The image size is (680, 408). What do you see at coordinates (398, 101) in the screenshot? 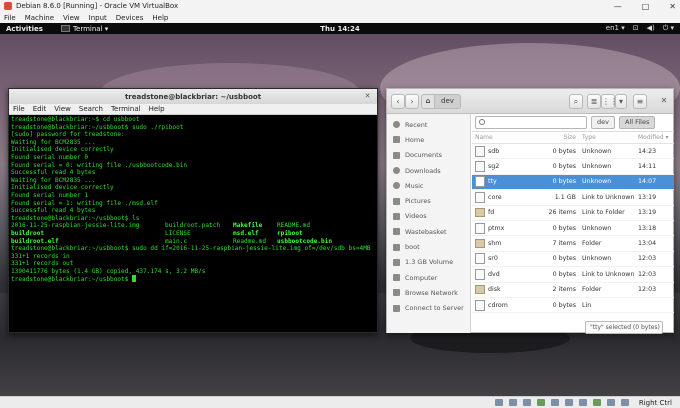
I see `back-button: ‹` at bounding box center [398, 101].